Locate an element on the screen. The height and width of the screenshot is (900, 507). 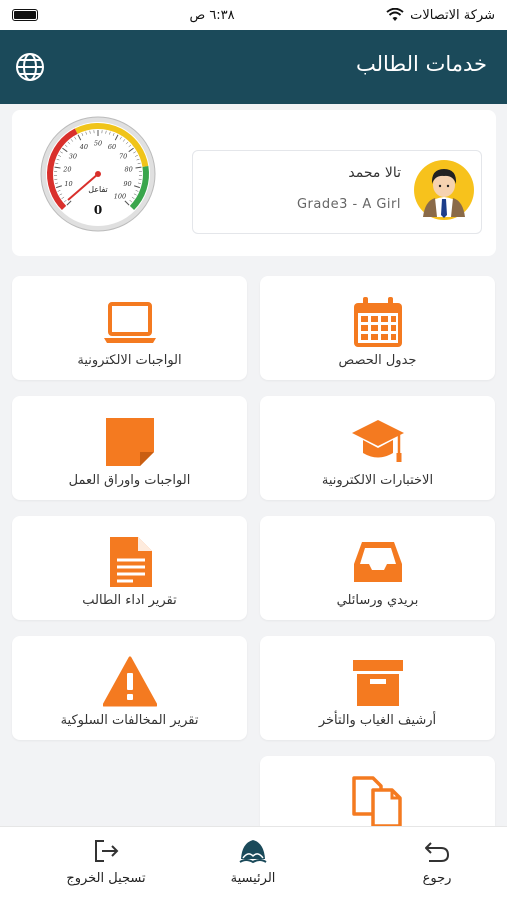
tile-worksheets: الواجبات واوراق العمل is located at coordinates (129, 448).